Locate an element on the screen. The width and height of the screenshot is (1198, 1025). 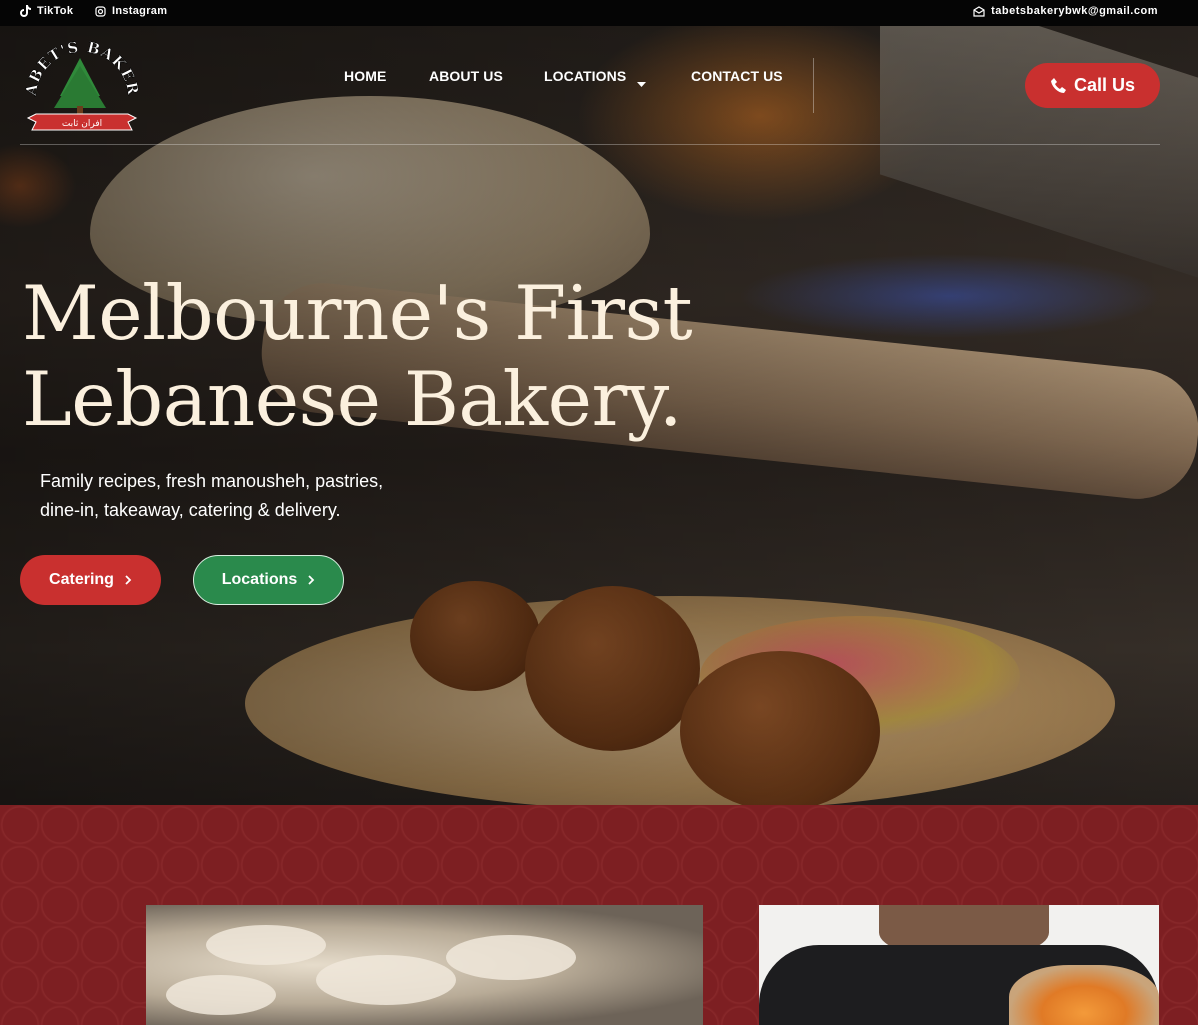
headline-line-1: Melbourne's First is located at coordinates (357, 313).